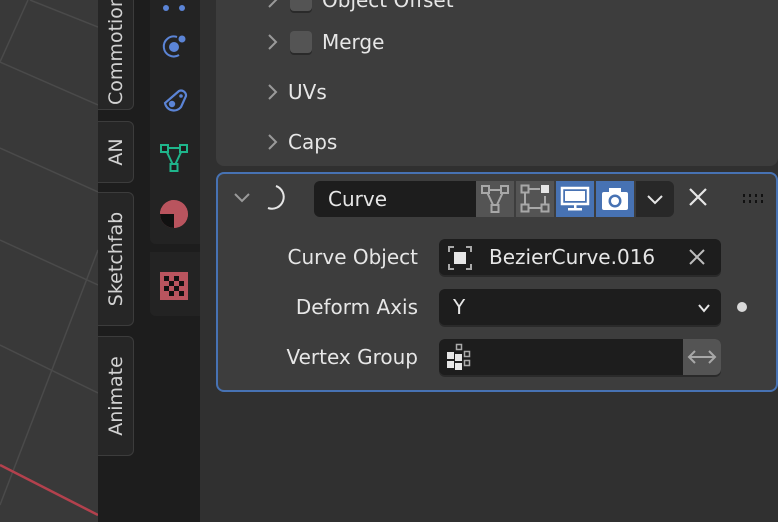 The height and width of the screenshot is (522, 778). What do you see at coordinates (115, 52) in the screenshot?
I see `tab-label: Commotion` at bounding box center [115, 52].